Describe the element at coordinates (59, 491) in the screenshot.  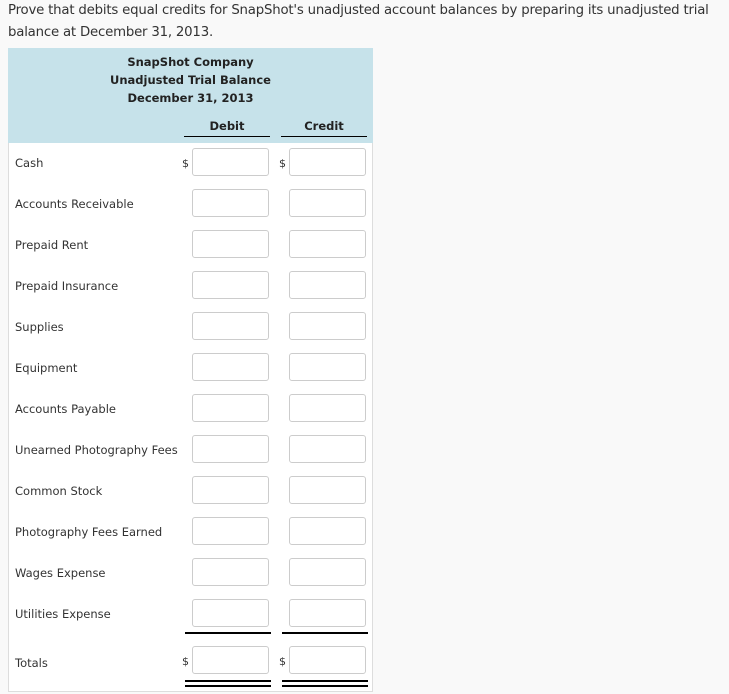
I see `account-label: Common Stock` at that location.